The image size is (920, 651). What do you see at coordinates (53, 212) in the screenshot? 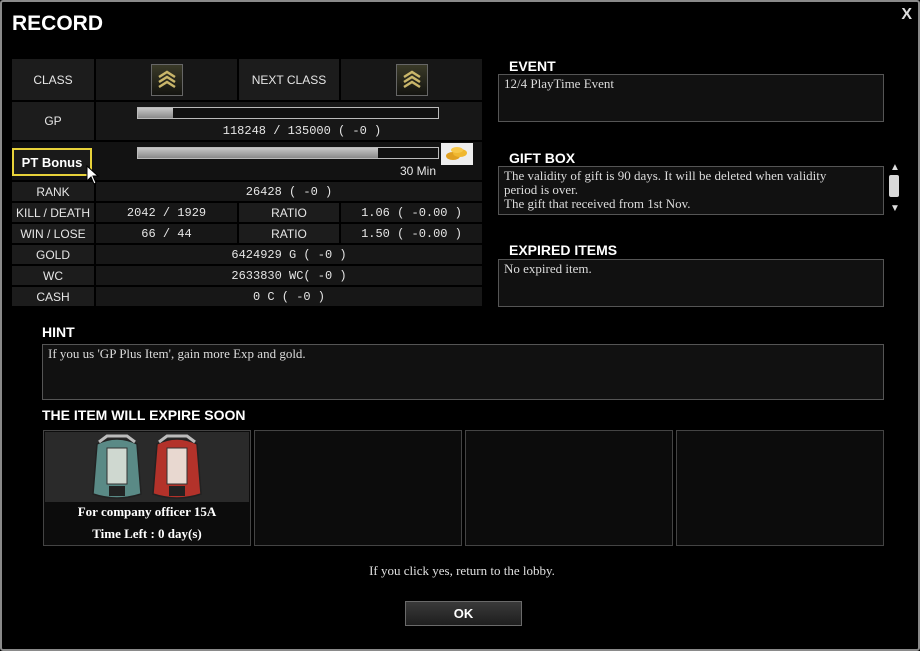
I see `kill-death-label: KILL / DEATH` at bounding box center [53, 212].